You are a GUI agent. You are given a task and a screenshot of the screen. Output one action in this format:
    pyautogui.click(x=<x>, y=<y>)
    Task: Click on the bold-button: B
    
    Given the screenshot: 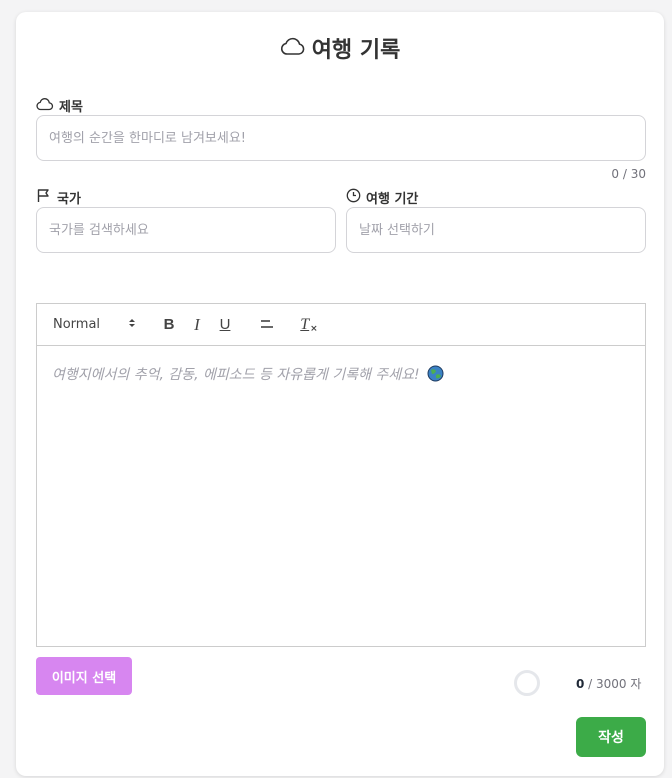 What is the action you would take?
    pyautogui.click(x=169, y=325)
    